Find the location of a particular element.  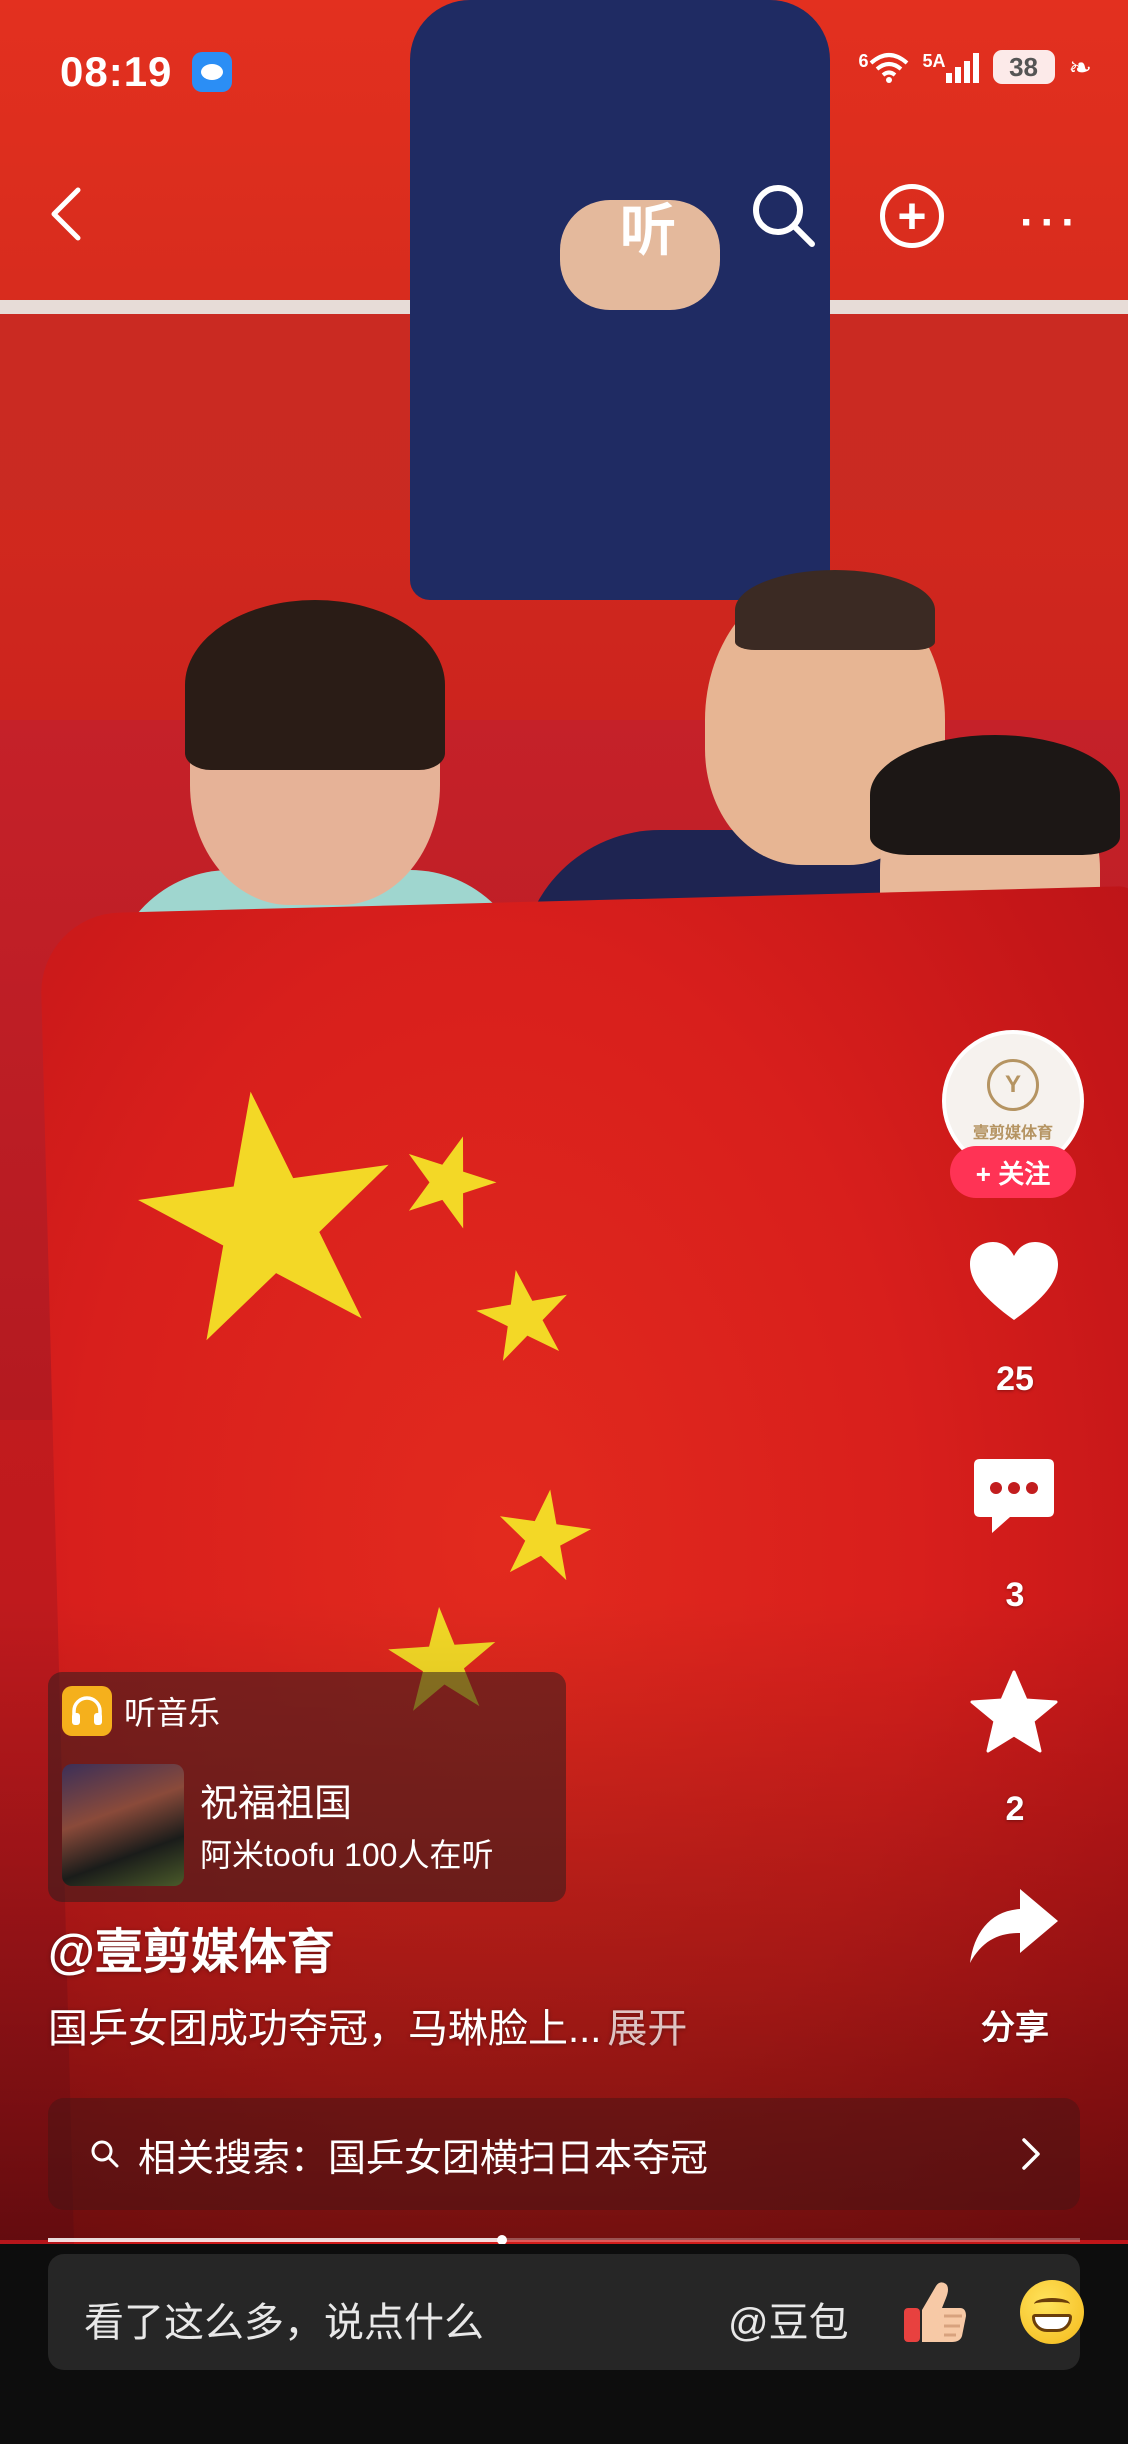

related-search-bar: 相关搜索：国乒女团横扫日本夺冠 is located at coordinates (564, 2154).